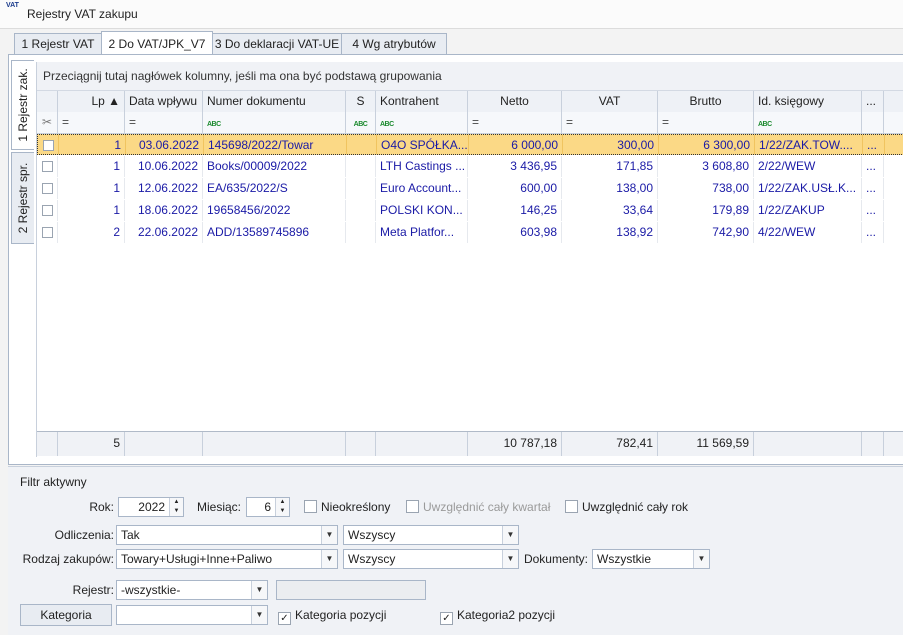 The width and height of the screenshot is (903, 635). I want to click on cell-date: 12.06.2022, so click(164, 188).